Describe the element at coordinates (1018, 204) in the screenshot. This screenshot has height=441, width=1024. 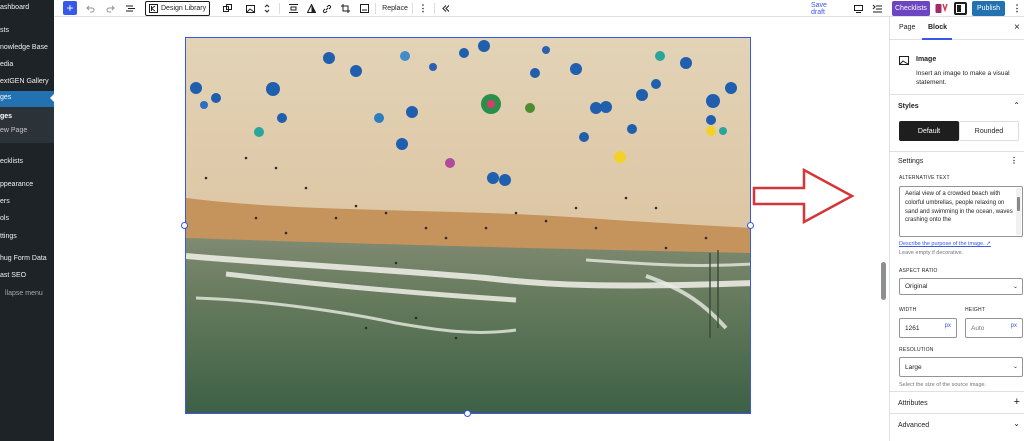
I see `textarea-scroll-thumb` at that location.